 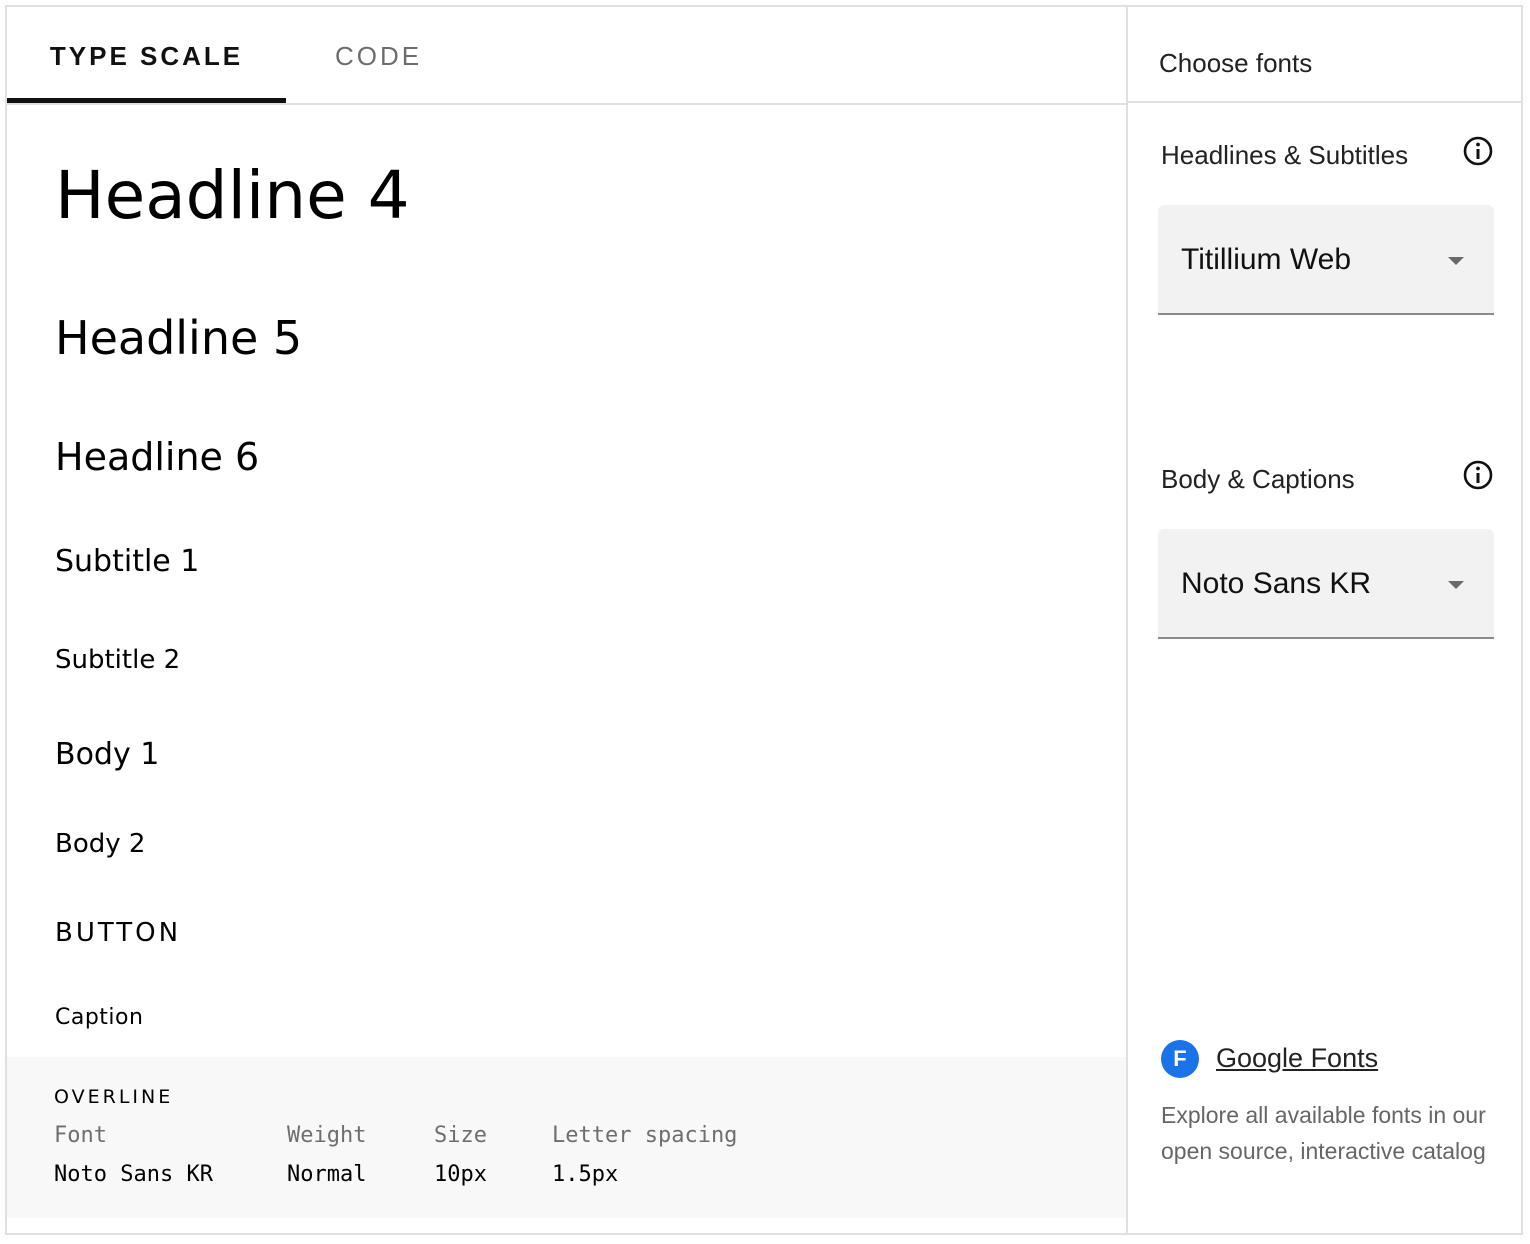 I want to click on google-fonts-link: Google Fonts, so click(x=1297, y=1058).